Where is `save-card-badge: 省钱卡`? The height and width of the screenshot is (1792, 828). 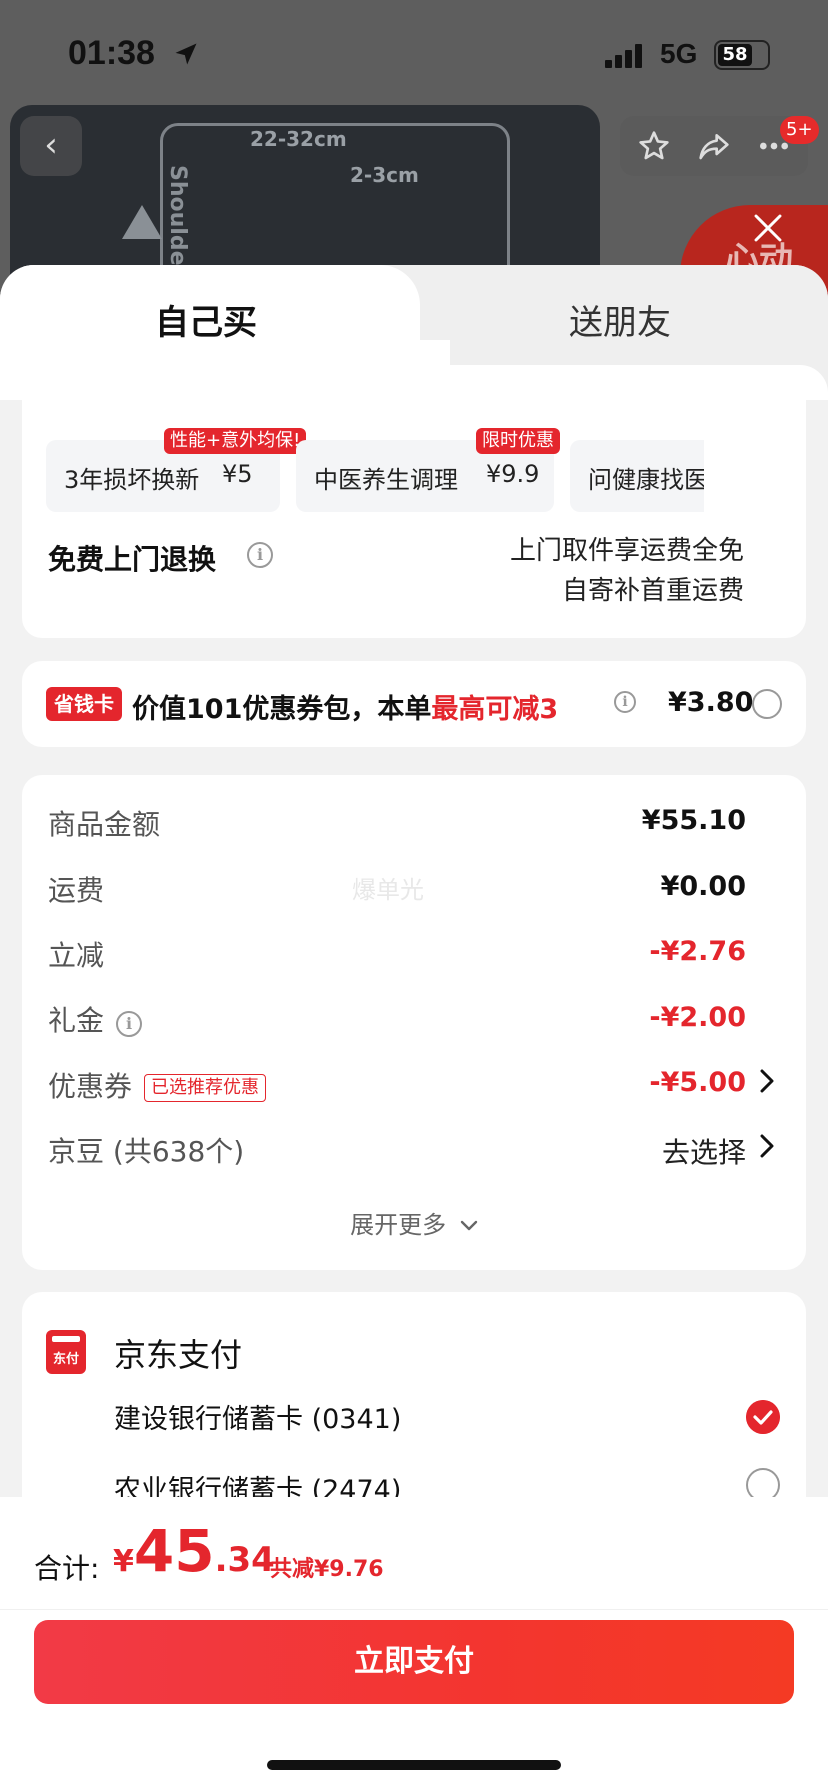 save-card-badge: 省钱卡 is located at coordinates (84, 704).